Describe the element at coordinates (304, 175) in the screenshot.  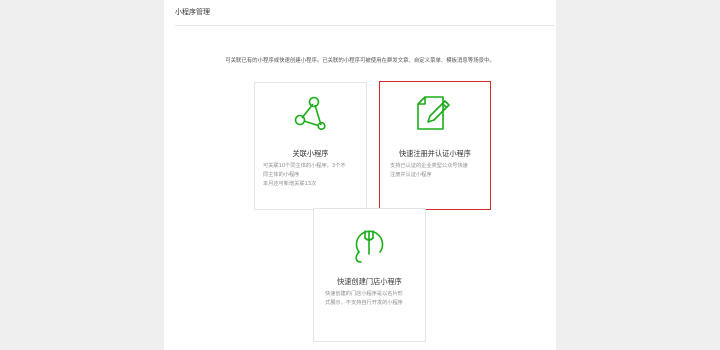
I see `card-description: 可关联10个同主体的小程序，3个不 同主体的小程序 本月还可新增关联13次` at that location.